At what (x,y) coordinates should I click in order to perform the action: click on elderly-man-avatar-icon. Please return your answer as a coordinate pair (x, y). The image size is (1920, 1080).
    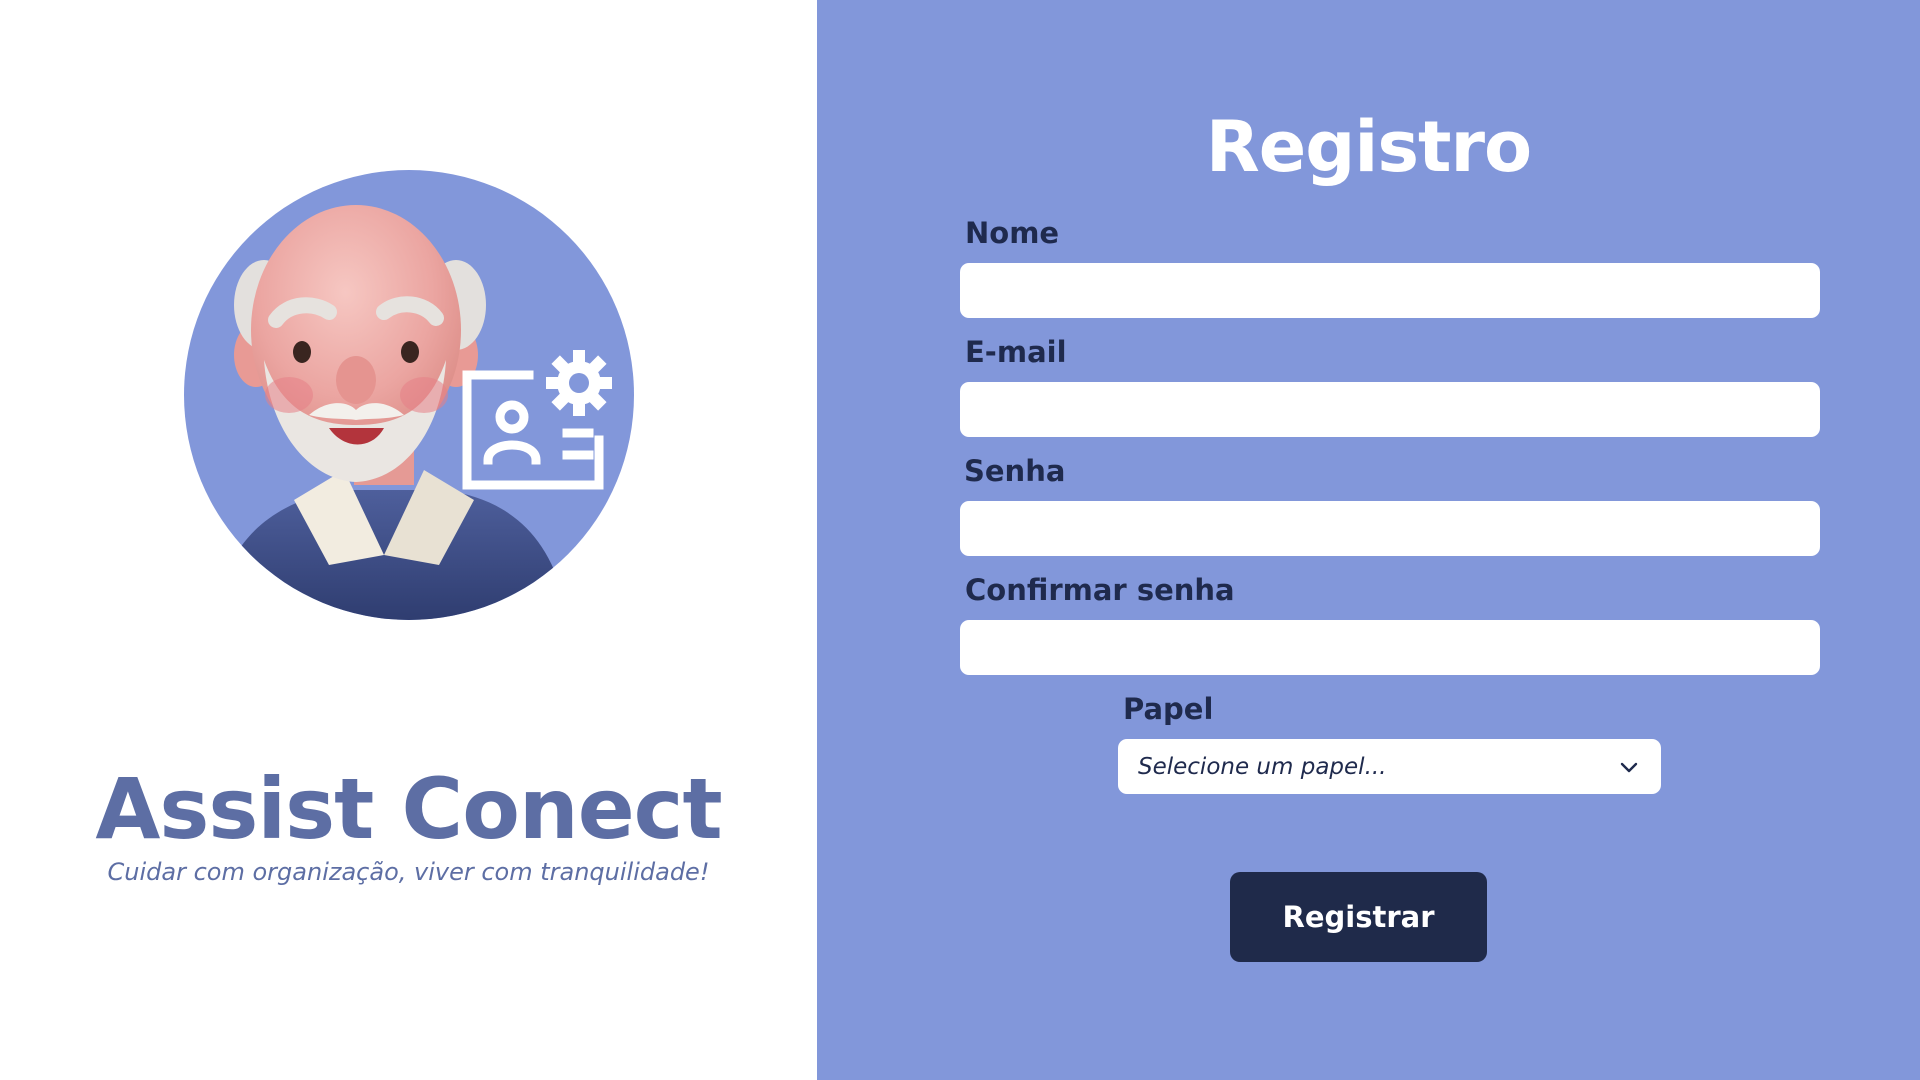
    Looking at the image, I should click on (409, 395).